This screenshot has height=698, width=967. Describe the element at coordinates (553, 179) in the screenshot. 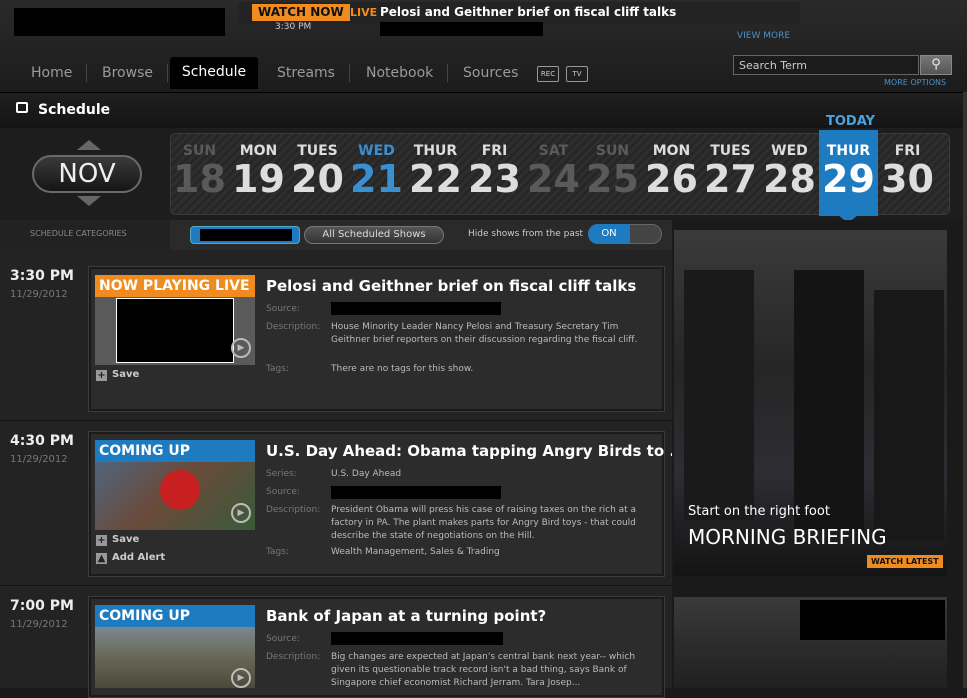

I see `day-number: 24` at that location.